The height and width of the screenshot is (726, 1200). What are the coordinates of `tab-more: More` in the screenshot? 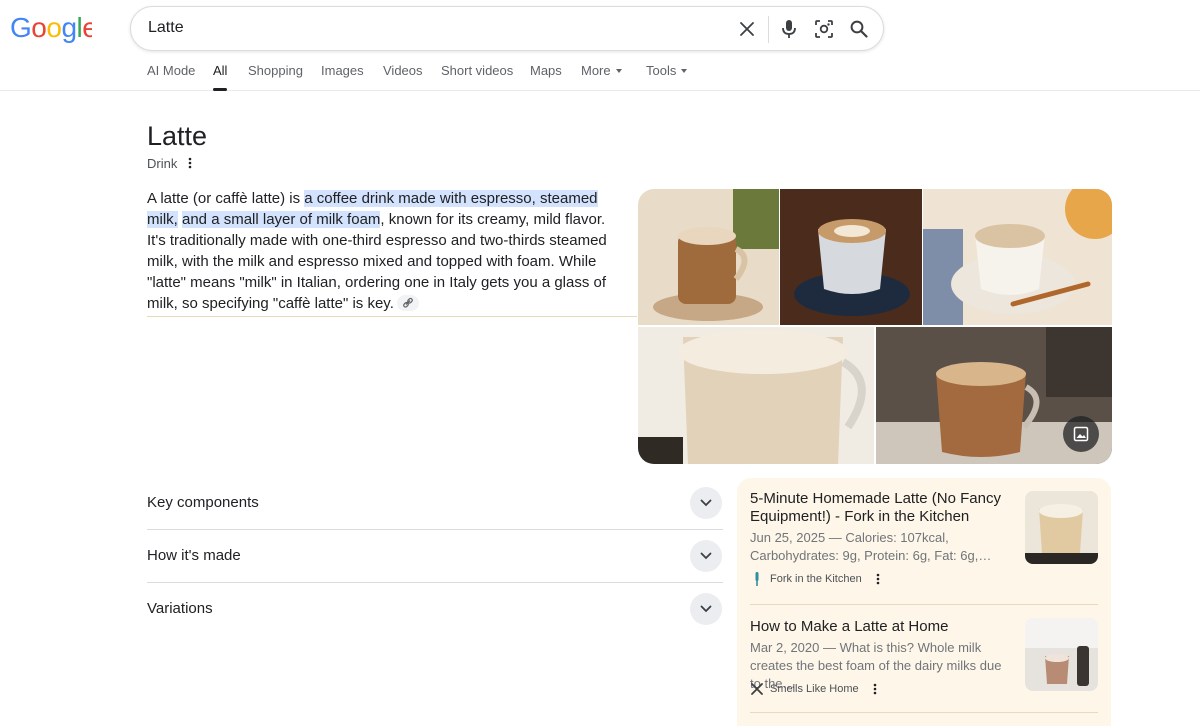 It's located at (601, 70).